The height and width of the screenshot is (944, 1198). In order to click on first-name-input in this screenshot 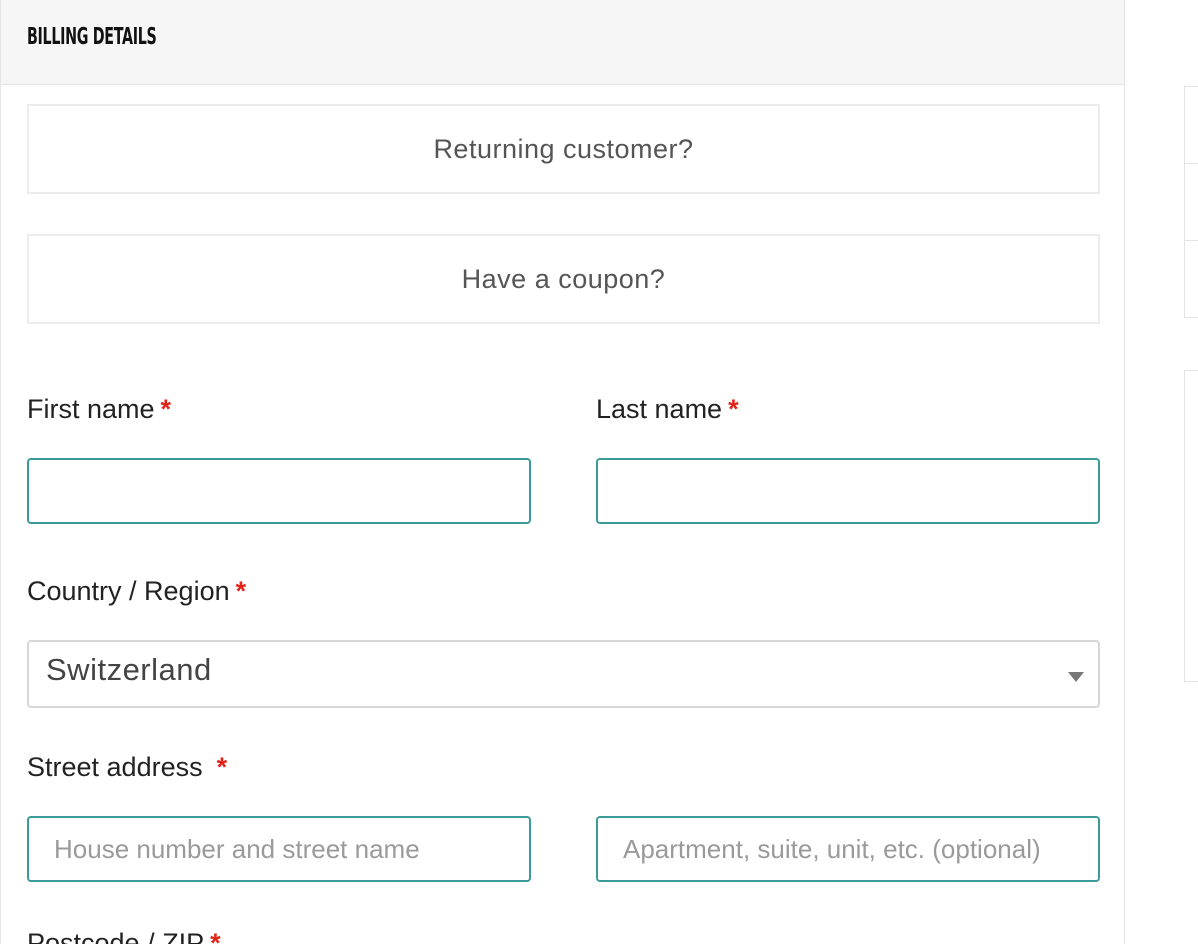, I will do `click(279, 491)`.